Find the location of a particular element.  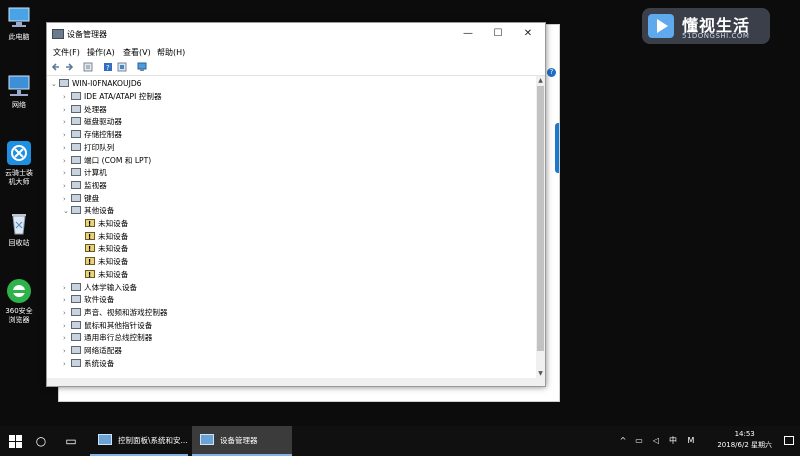

desktop-icon-label: 网络 is located at coordinates (19, 105).